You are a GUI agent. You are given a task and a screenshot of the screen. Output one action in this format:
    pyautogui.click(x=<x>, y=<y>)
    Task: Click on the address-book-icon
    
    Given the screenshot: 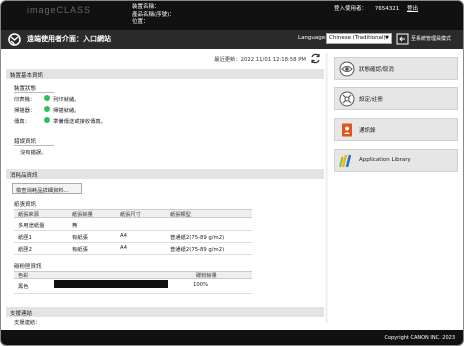 What is the action you would take?
    pyautogui.click(x=347, y=130)
    